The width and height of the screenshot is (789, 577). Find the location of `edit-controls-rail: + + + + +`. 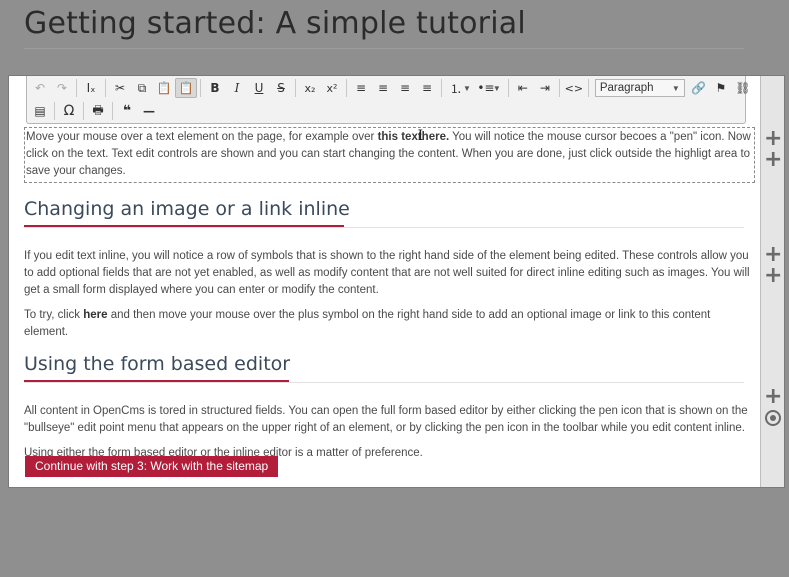

edit-controls-rail: + + + + + is located at coordinates (772, 281).